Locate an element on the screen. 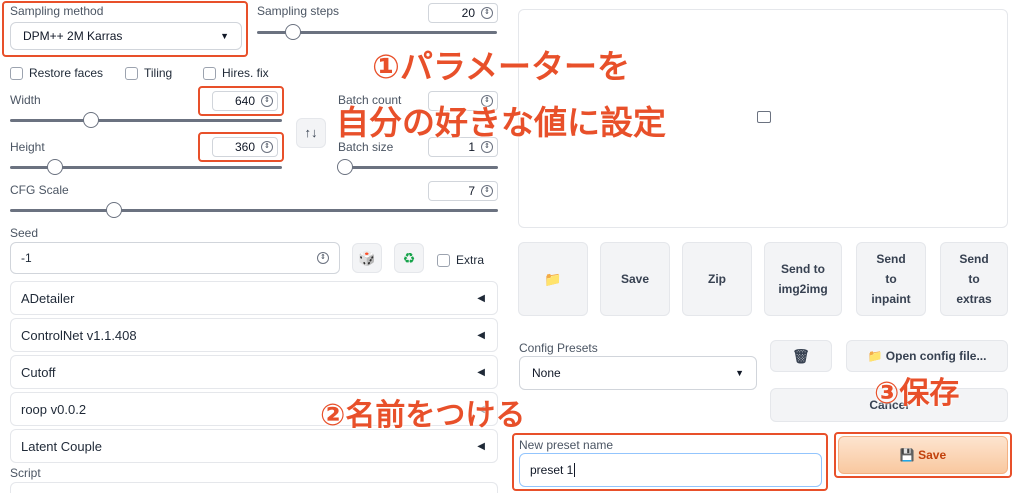 This screenshot has width=1024, height=493. config-presets-label: Config Presets is located at coordinates (558, 348).